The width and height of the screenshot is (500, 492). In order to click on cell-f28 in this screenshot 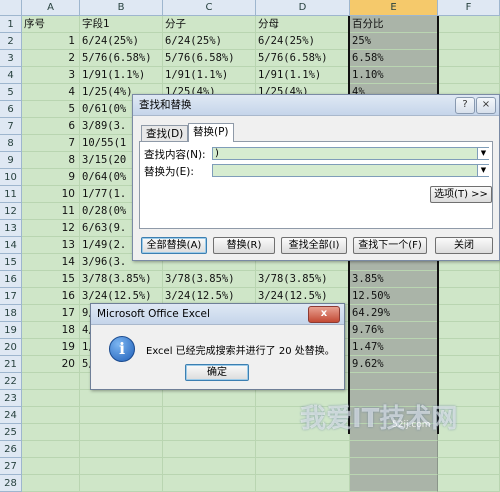, I will do `click(469, 483)`.